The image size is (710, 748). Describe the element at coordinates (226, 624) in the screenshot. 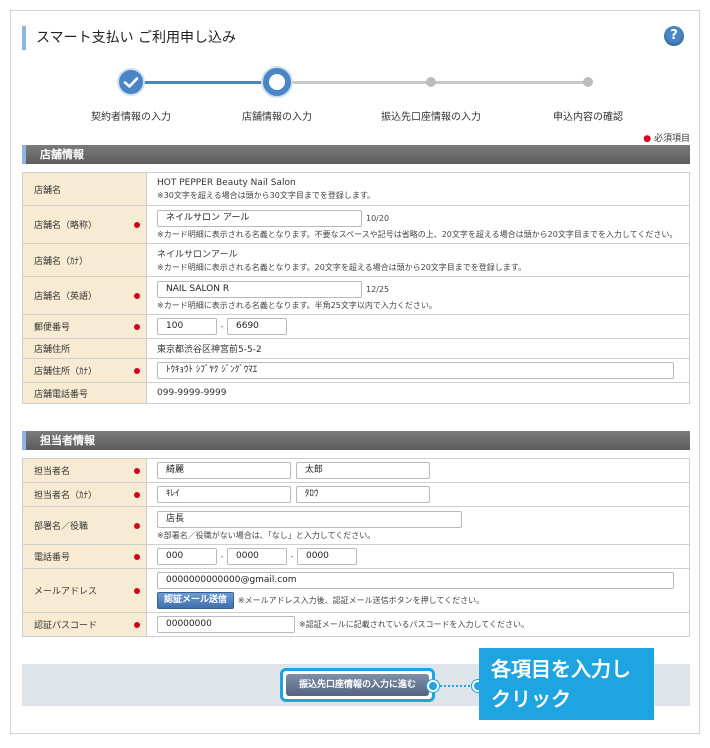

I see `passcode-input: 00000000` at that location.